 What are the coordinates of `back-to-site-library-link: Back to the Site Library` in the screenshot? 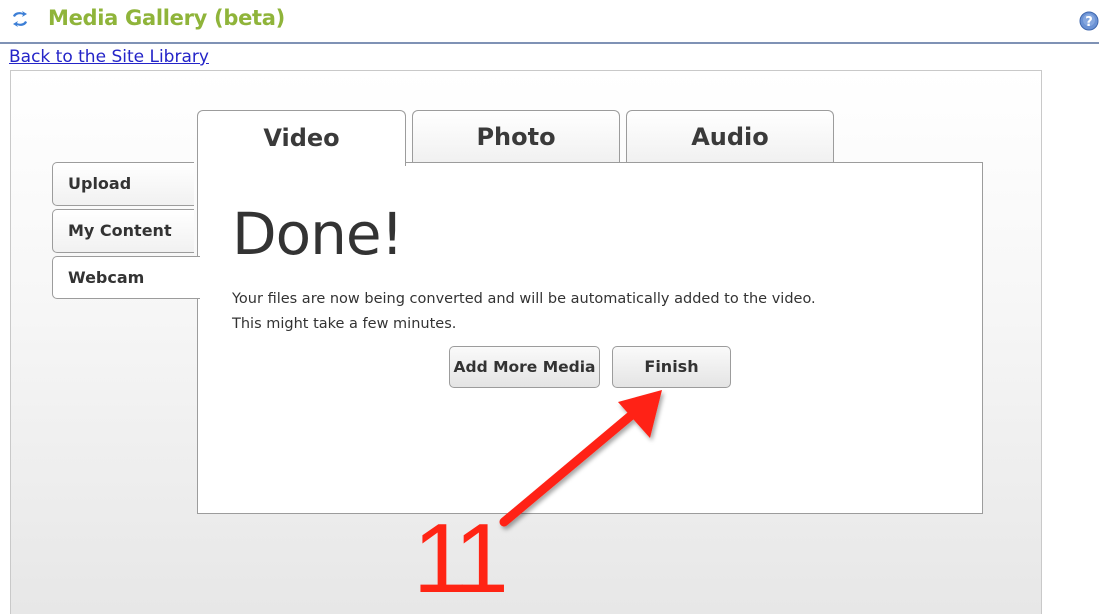 It's located at (109, 57).